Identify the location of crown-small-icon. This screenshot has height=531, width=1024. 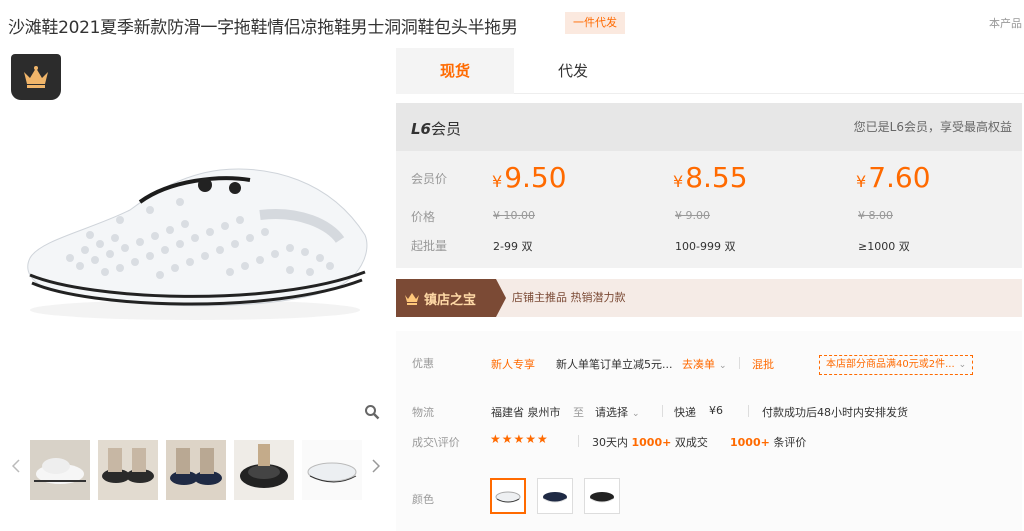
(412, 299).